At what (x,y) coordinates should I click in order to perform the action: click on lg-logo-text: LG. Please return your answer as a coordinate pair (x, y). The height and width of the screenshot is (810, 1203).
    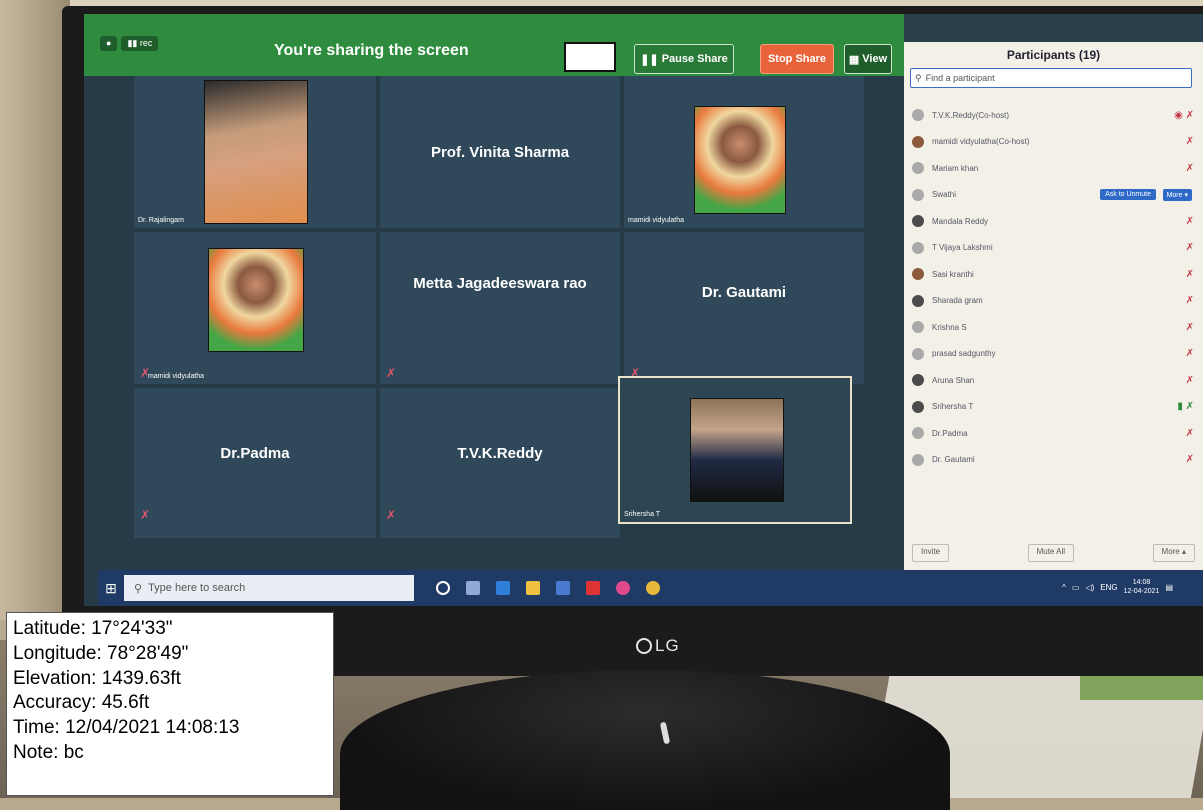
    Looking at the image, I should click on (667, 645).